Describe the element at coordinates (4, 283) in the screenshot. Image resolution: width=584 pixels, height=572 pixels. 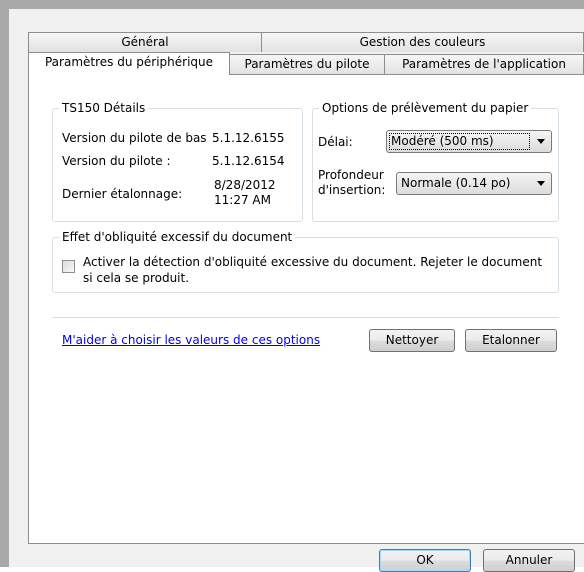
I see `window-frame-left` at that location.